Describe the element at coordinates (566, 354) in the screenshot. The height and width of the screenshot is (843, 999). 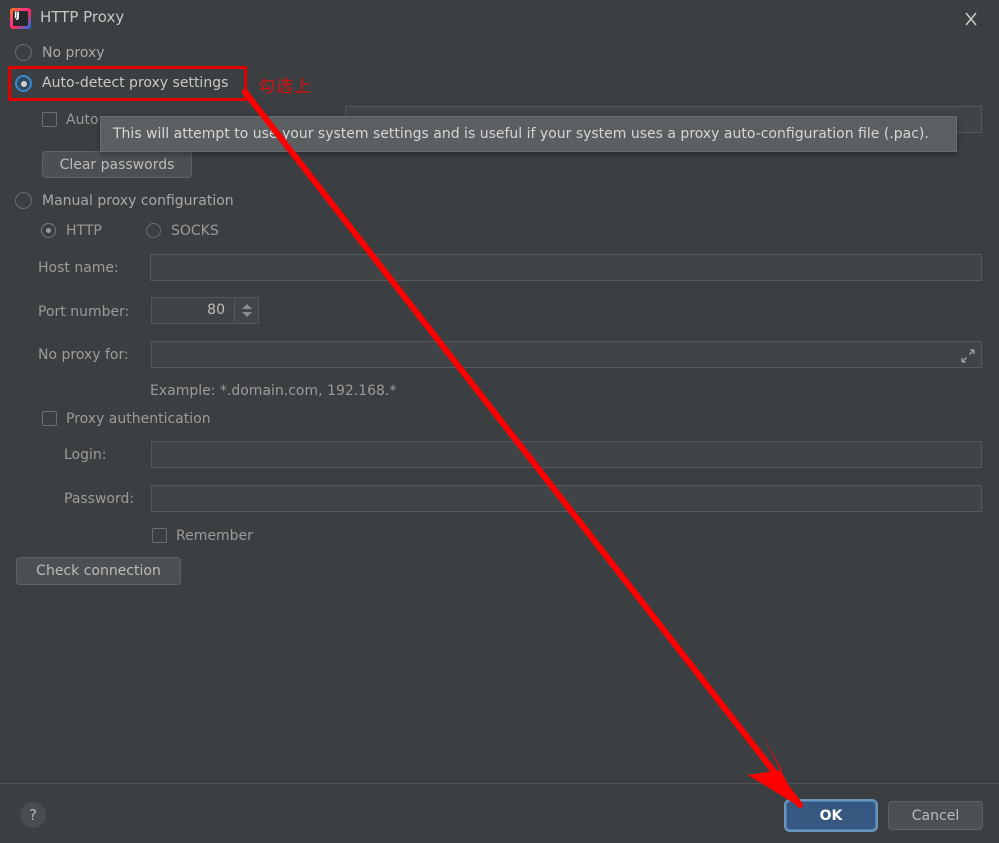
I see `no-proxy-for-input` at that location.